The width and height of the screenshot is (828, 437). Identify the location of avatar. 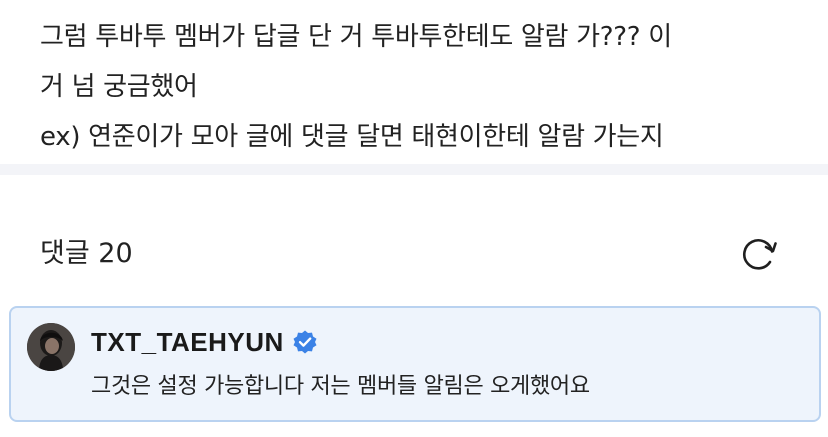
(51, 347).